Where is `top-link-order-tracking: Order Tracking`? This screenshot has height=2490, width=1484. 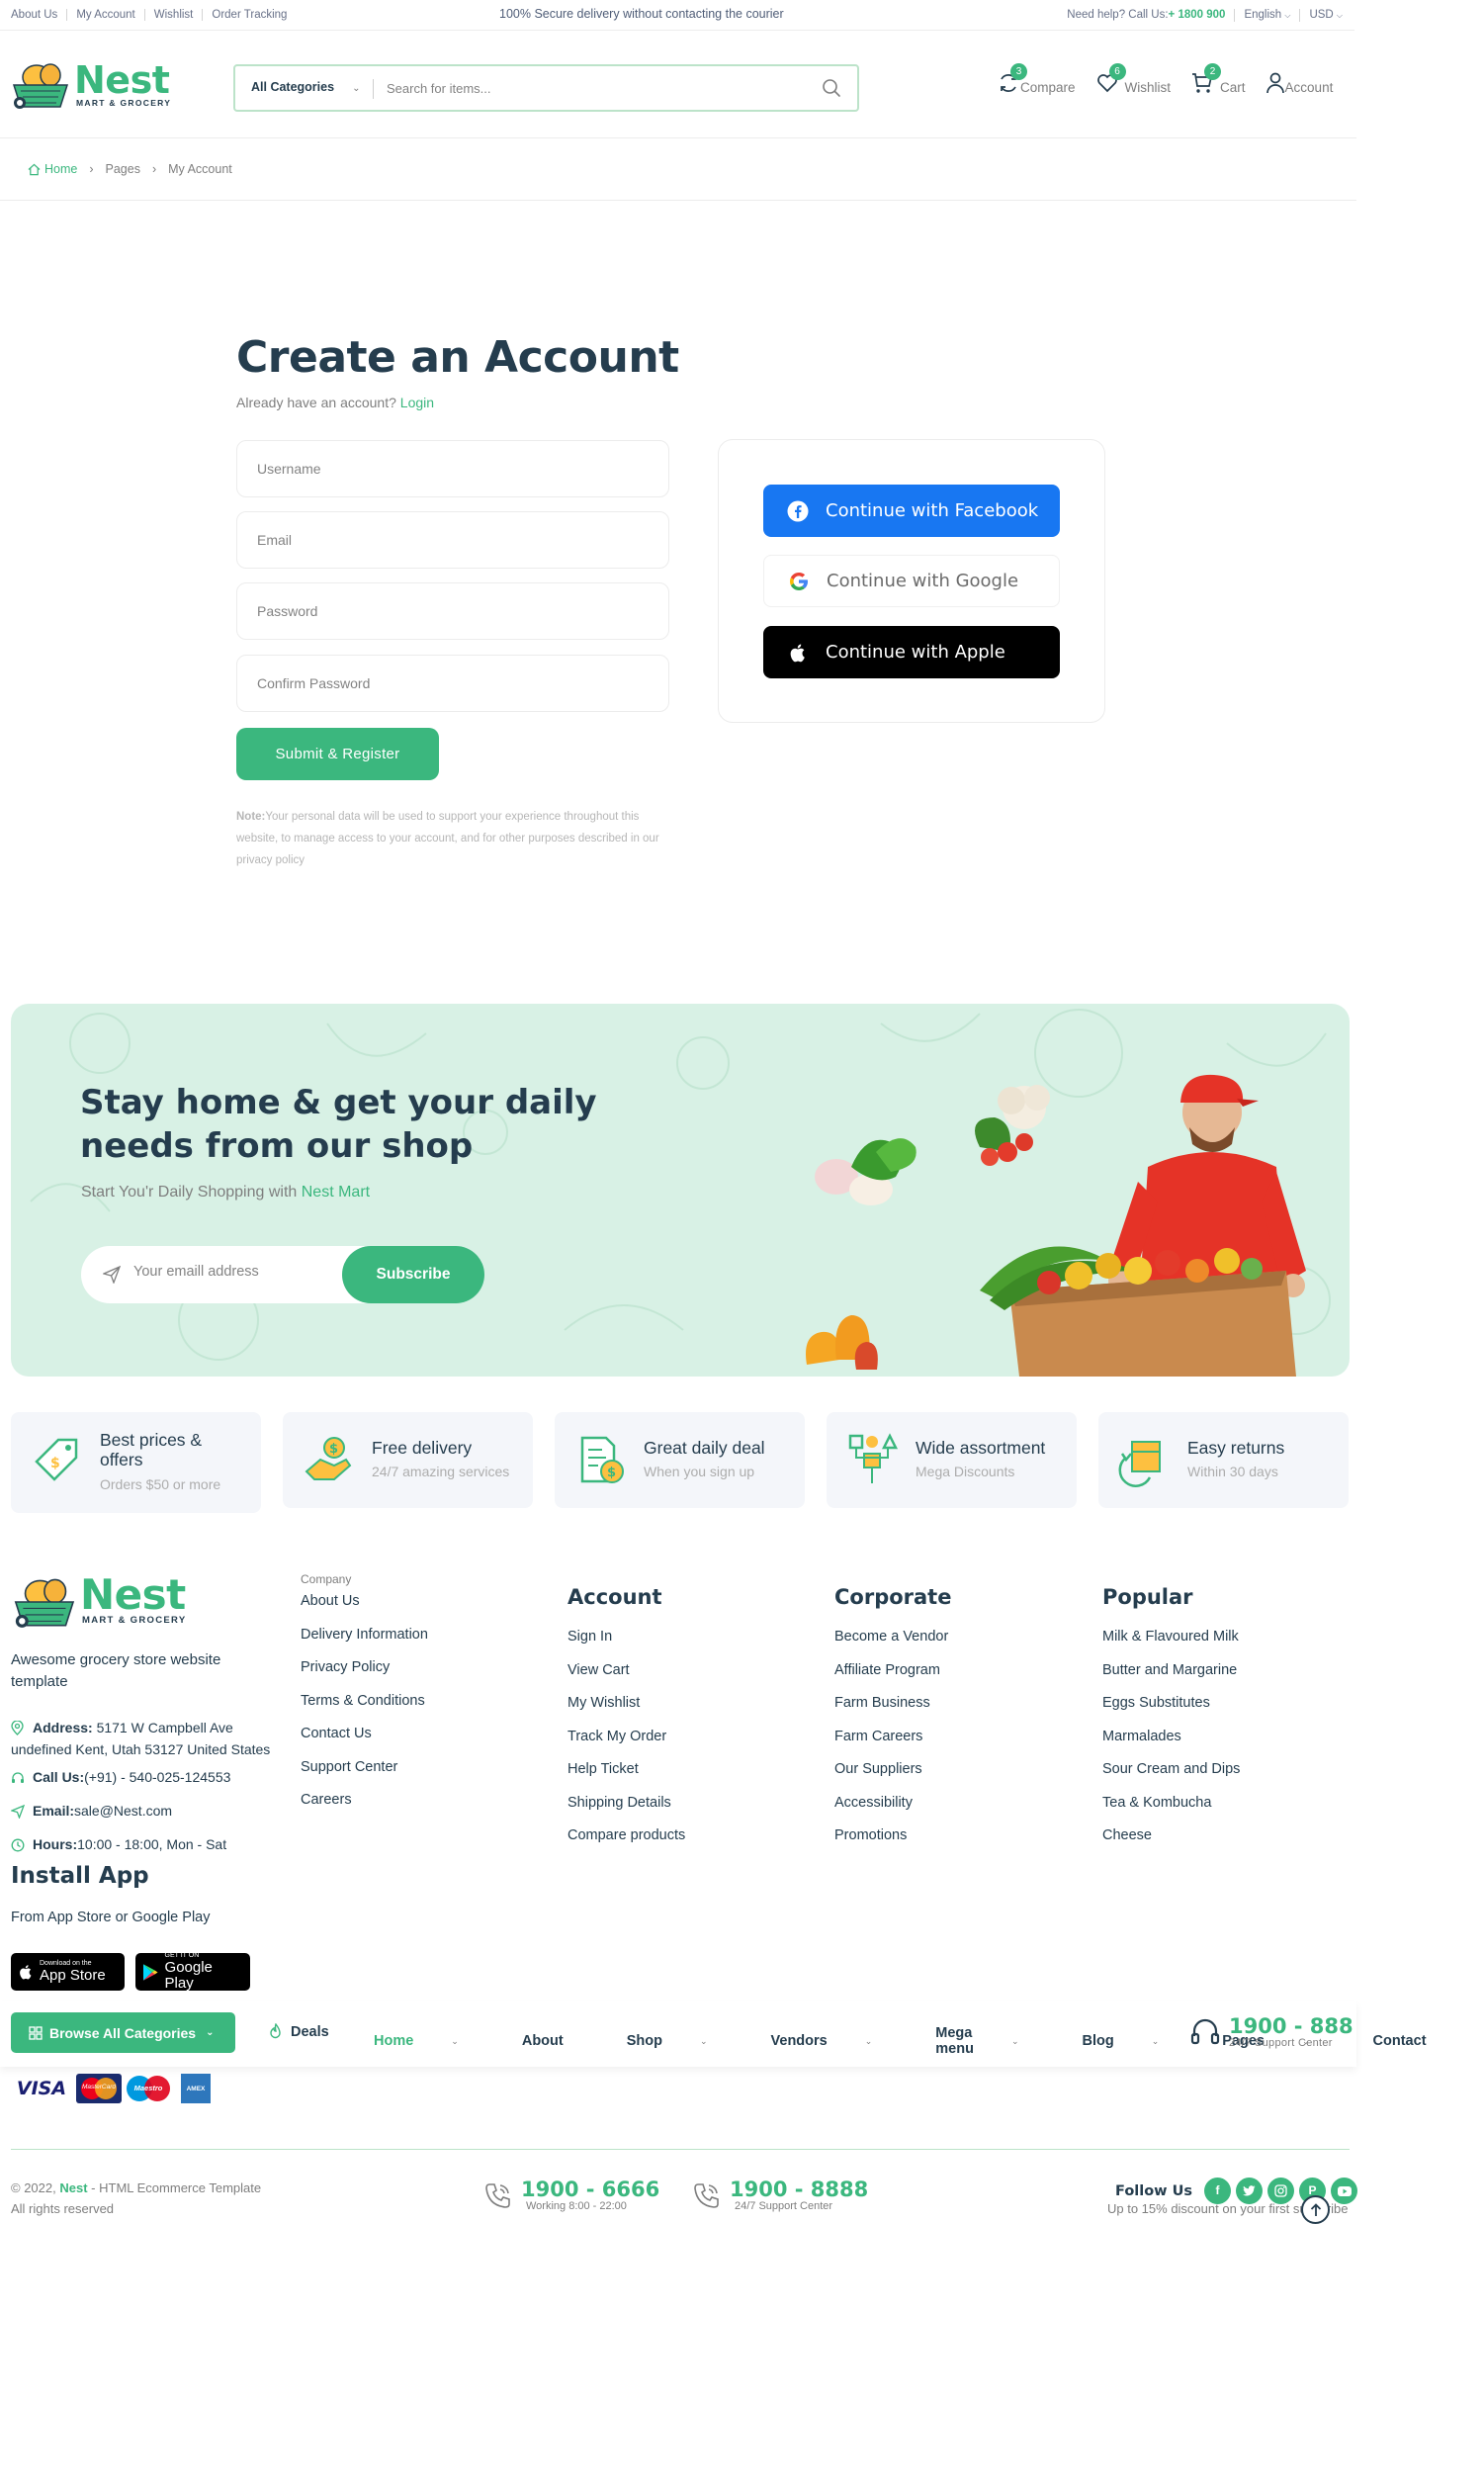
top-link-order-tracking: Order Tracking is located at coordinates (250, 15).